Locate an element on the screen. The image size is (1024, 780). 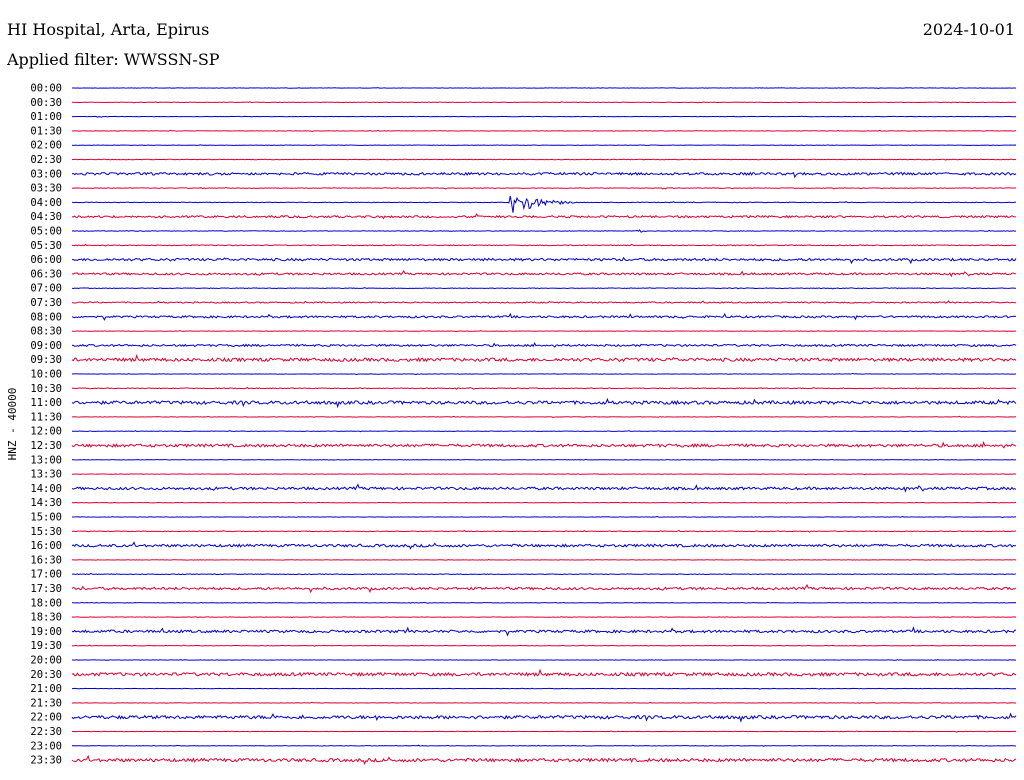
y-axis-label: HNZ - 40000 is located at coordinates (12, 424).